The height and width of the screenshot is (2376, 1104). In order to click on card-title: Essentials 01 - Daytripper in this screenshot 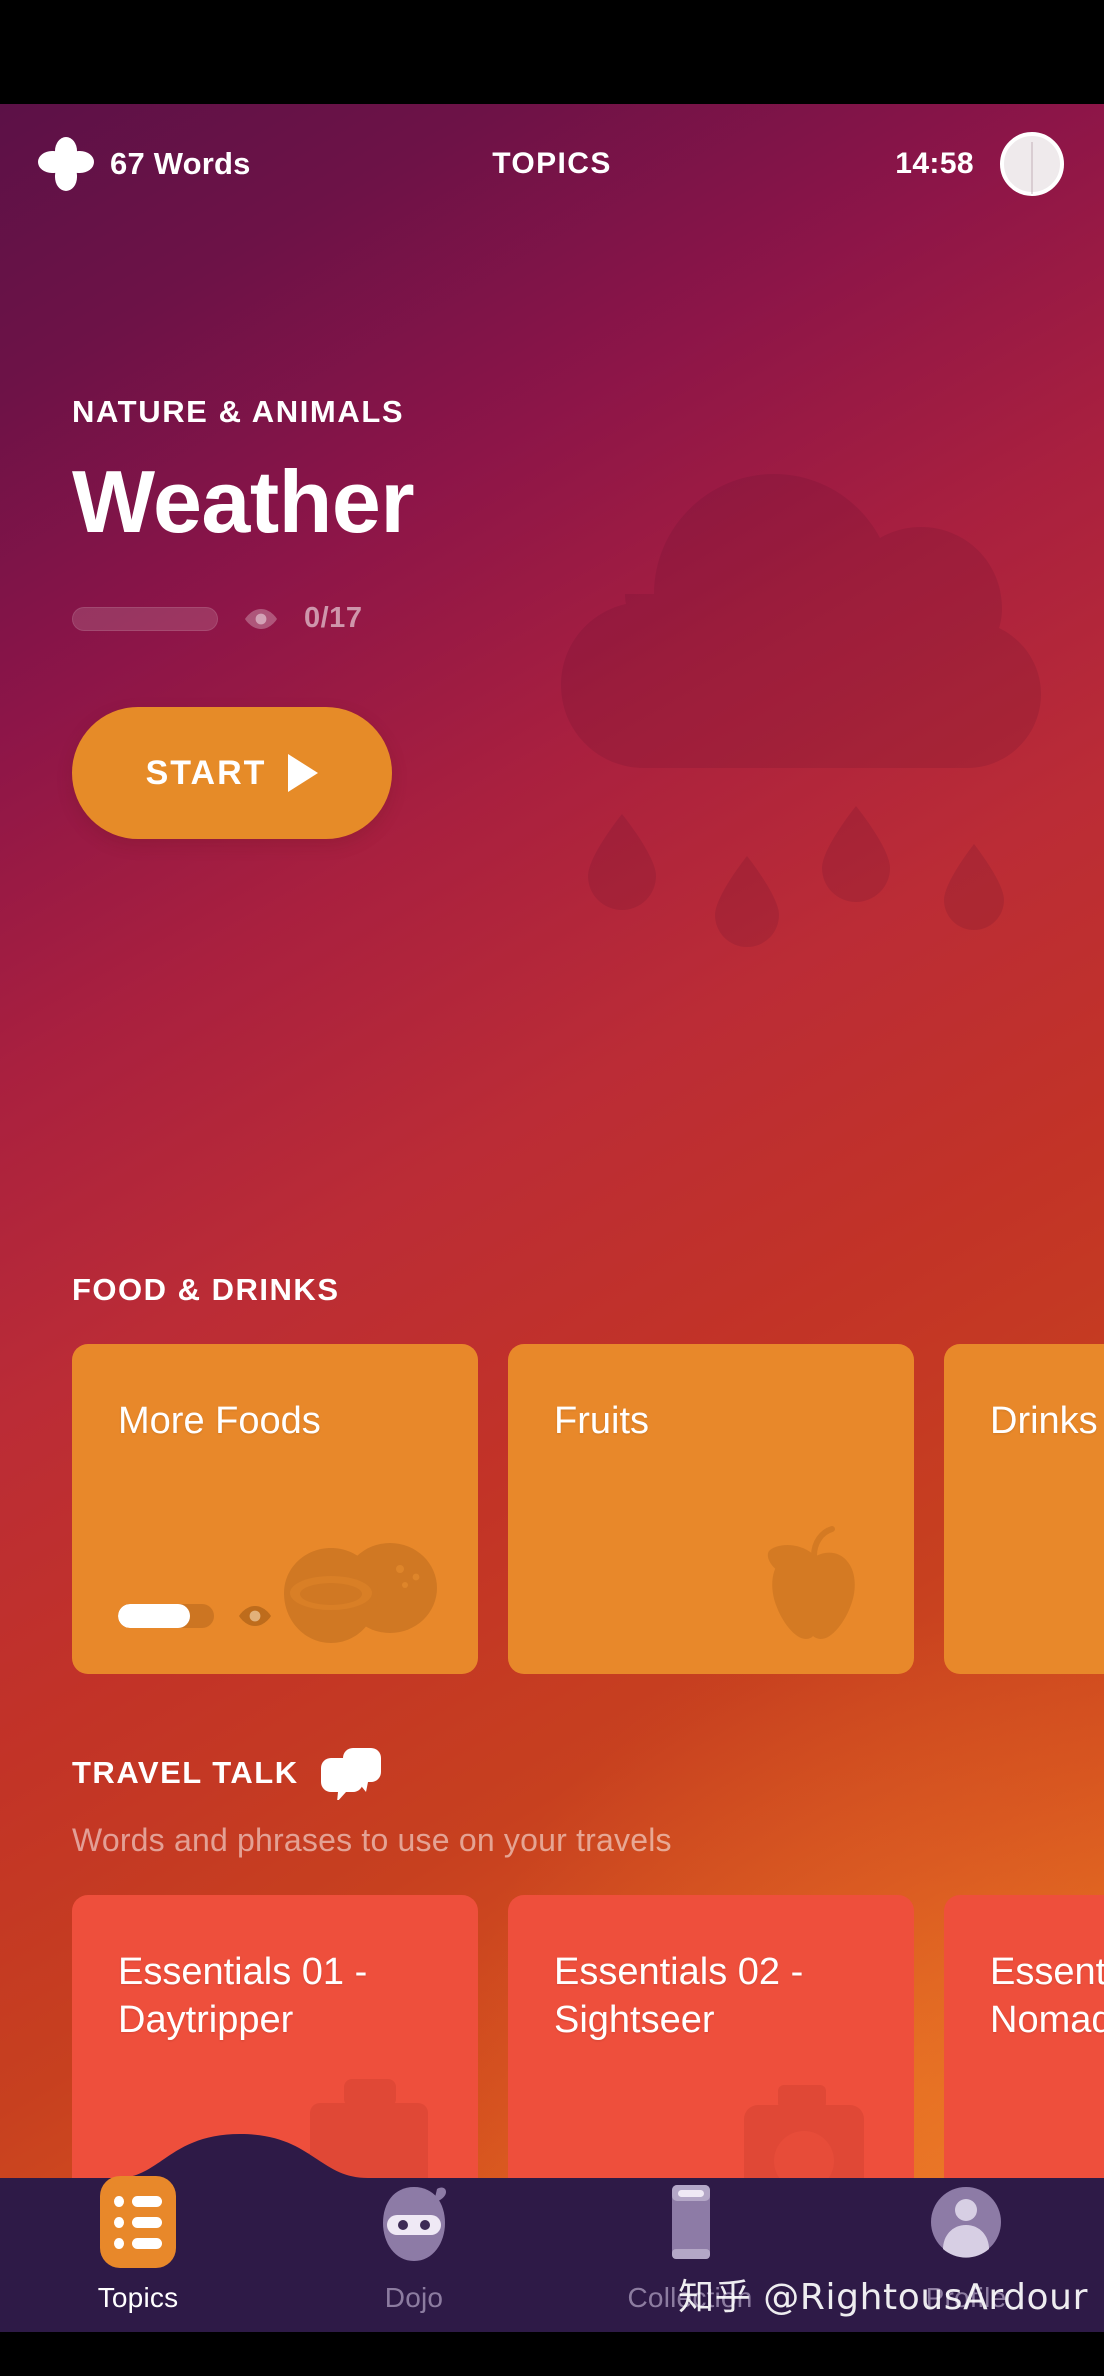, I will do `click(243, 1996)`.